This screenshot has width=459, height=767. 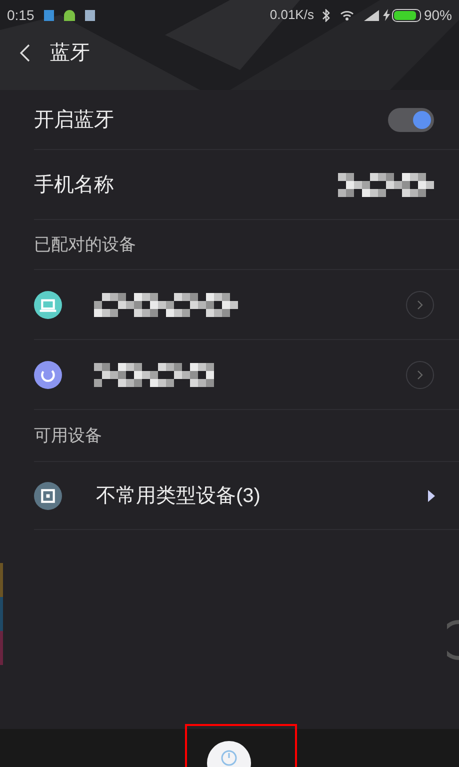 What do you see at coordinates (20, 15) in the screenshot?
I see `status-time: 0:15` at bounding box center [20, 15].